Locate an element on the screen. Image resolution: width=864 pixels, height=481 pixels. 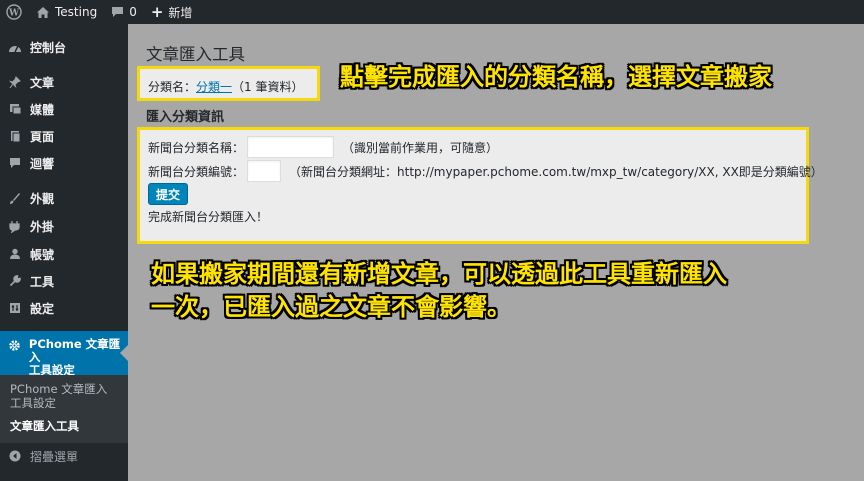
wordpress-icon: W is located at coordinates (14, 12).